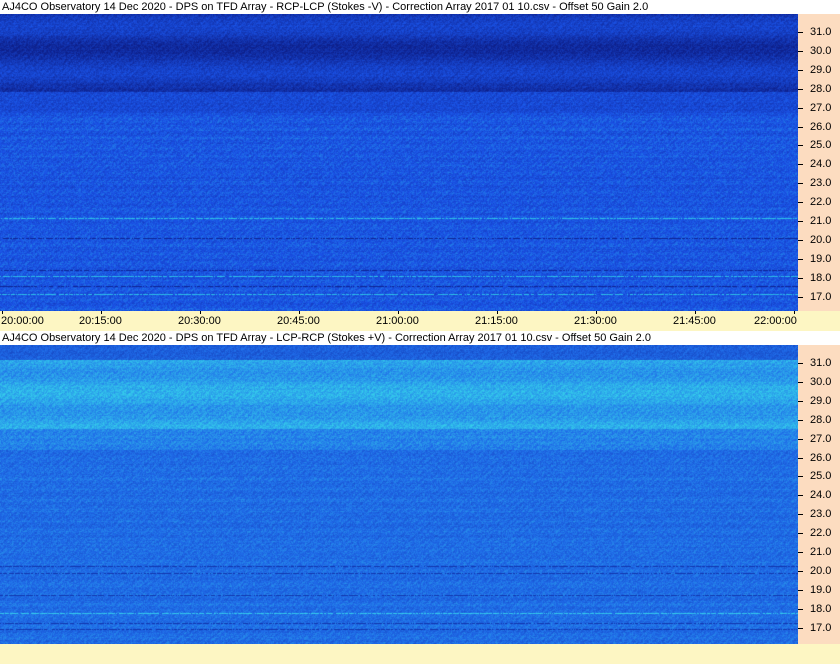  I want to click on bottom-freq-label: 26.0, so click(821, 457).